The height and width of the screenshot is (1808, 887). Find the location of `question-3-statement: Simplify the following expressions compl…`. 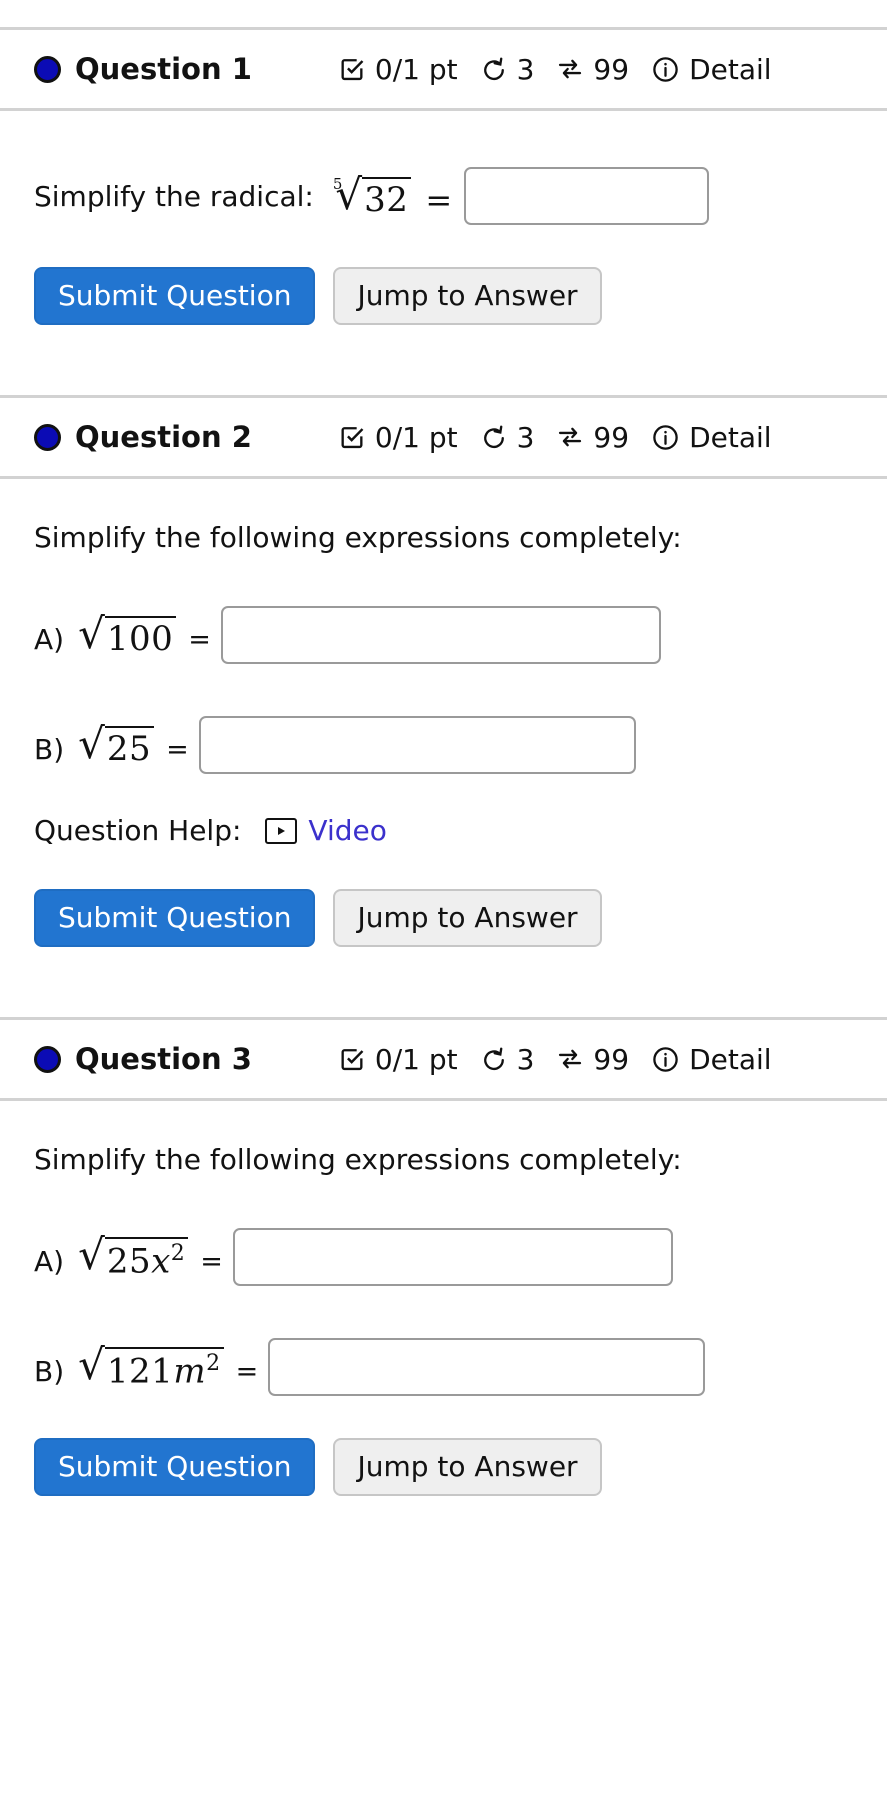

question-3-statement: Simplify the following expressions compl… is located at coordinates (358, 1159).